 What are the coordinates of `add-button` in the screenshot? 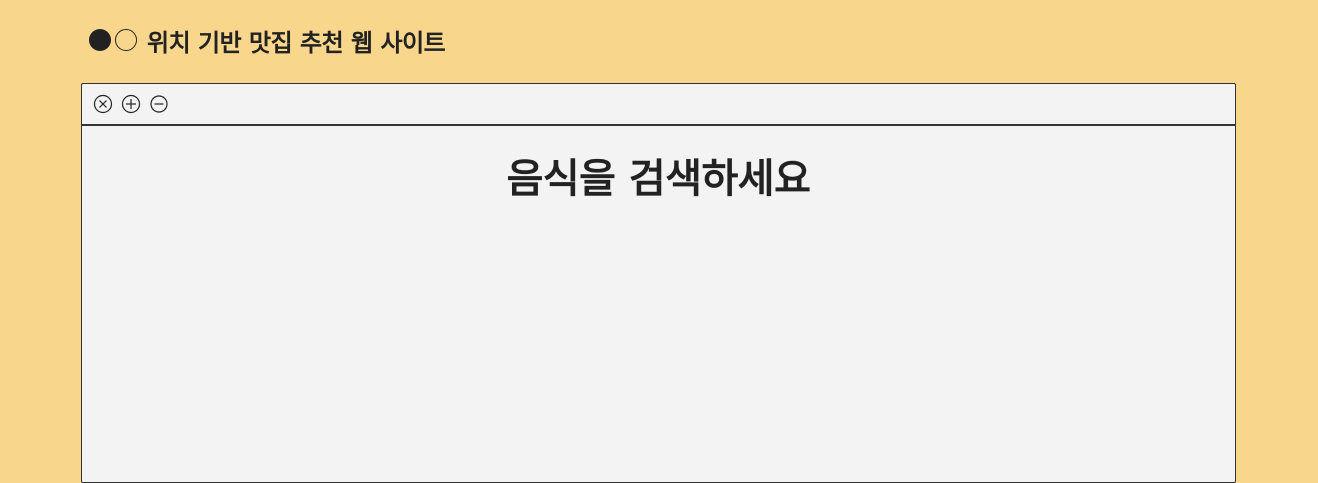 It's located at (131, 104).